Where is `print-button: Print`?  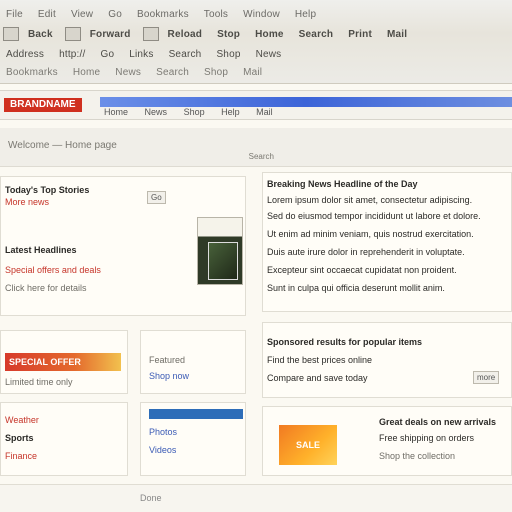 print-button: Print is located at coordinates (360, 35).